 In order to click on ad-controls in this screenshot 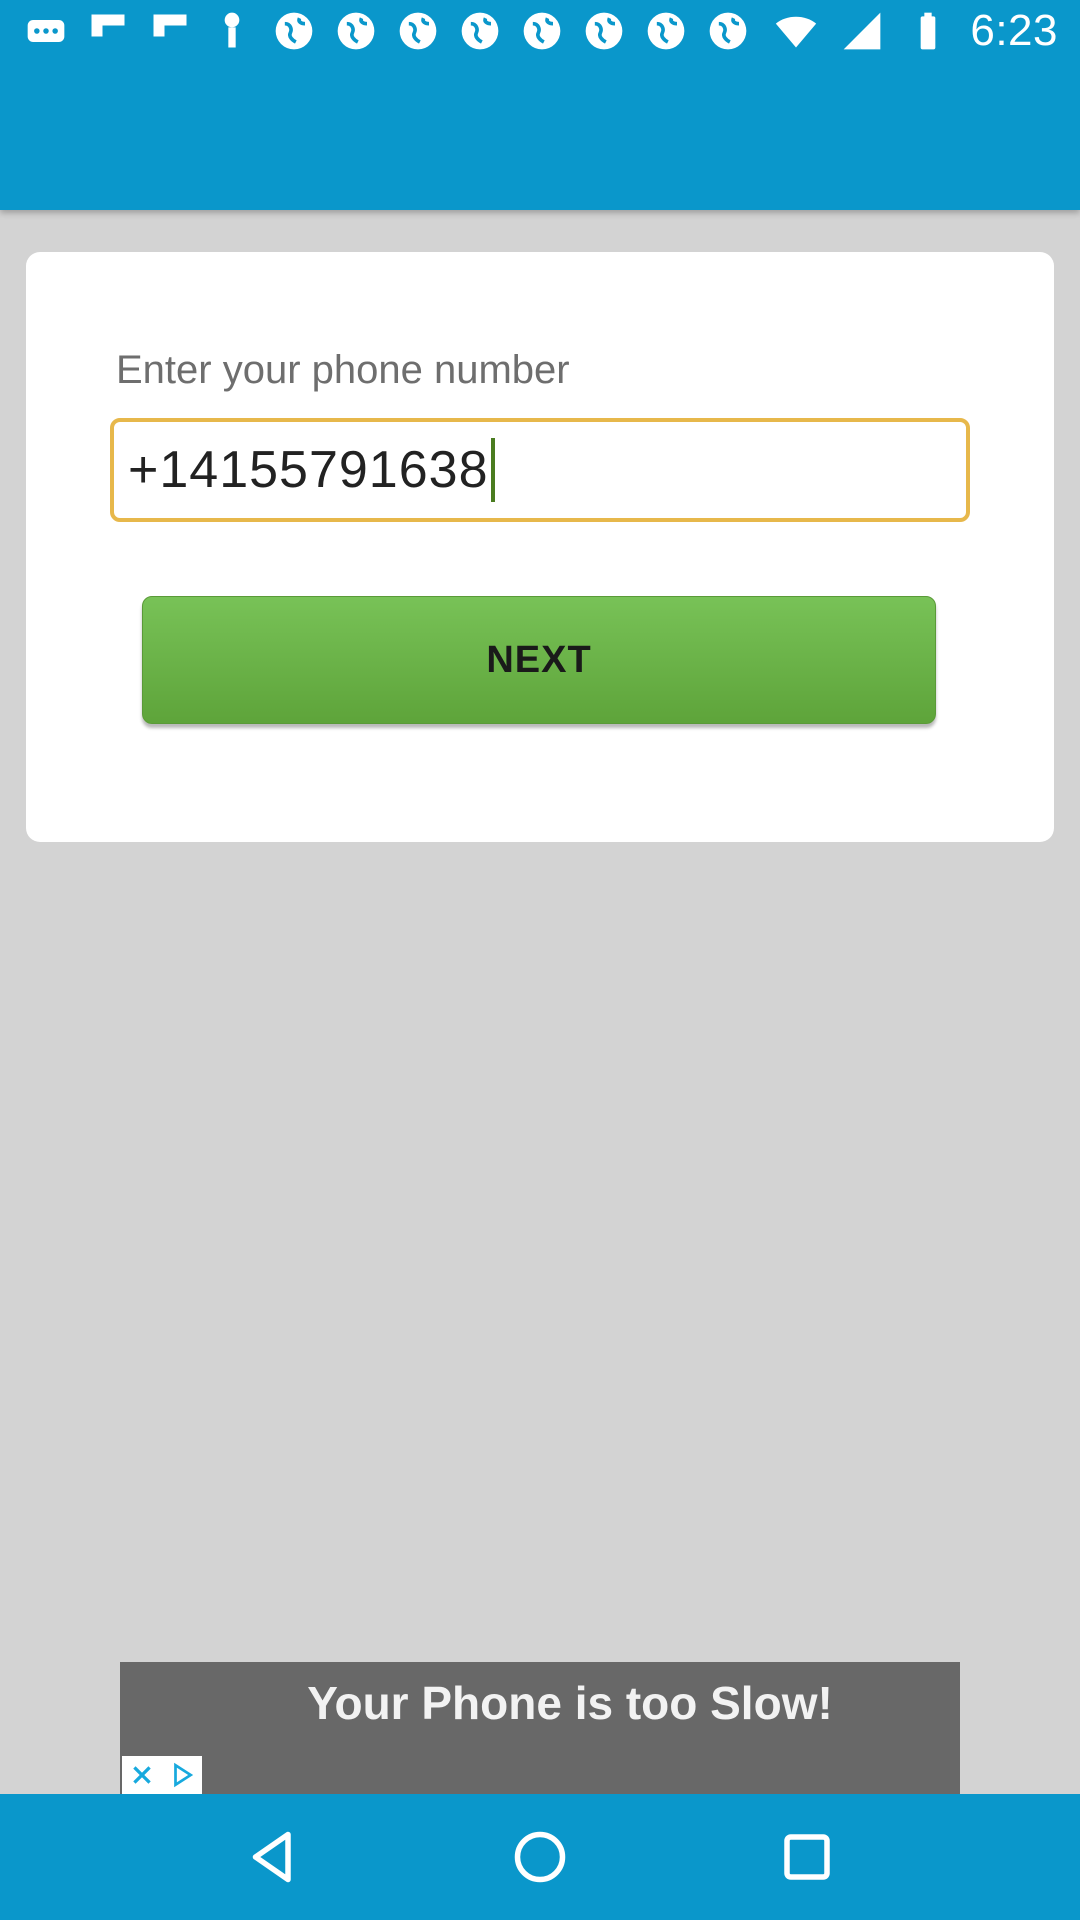, I will do `click(162, 1775)`.